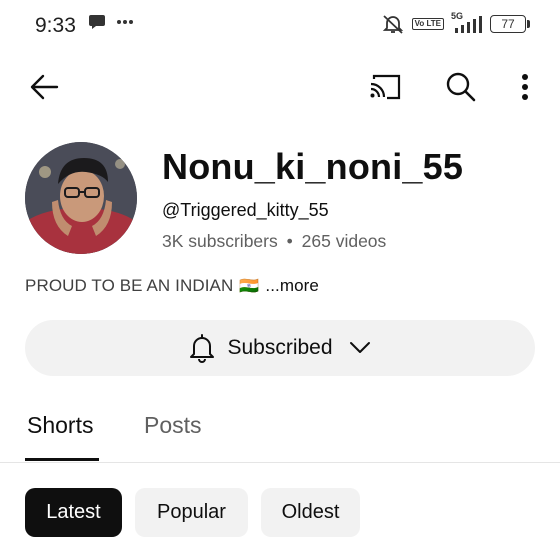 The image size is (560, 560). What do you see at coordinates (60, 425) in the screenshot?
I see `tab-shorts: Shorts` at bounding box center [60, 425].